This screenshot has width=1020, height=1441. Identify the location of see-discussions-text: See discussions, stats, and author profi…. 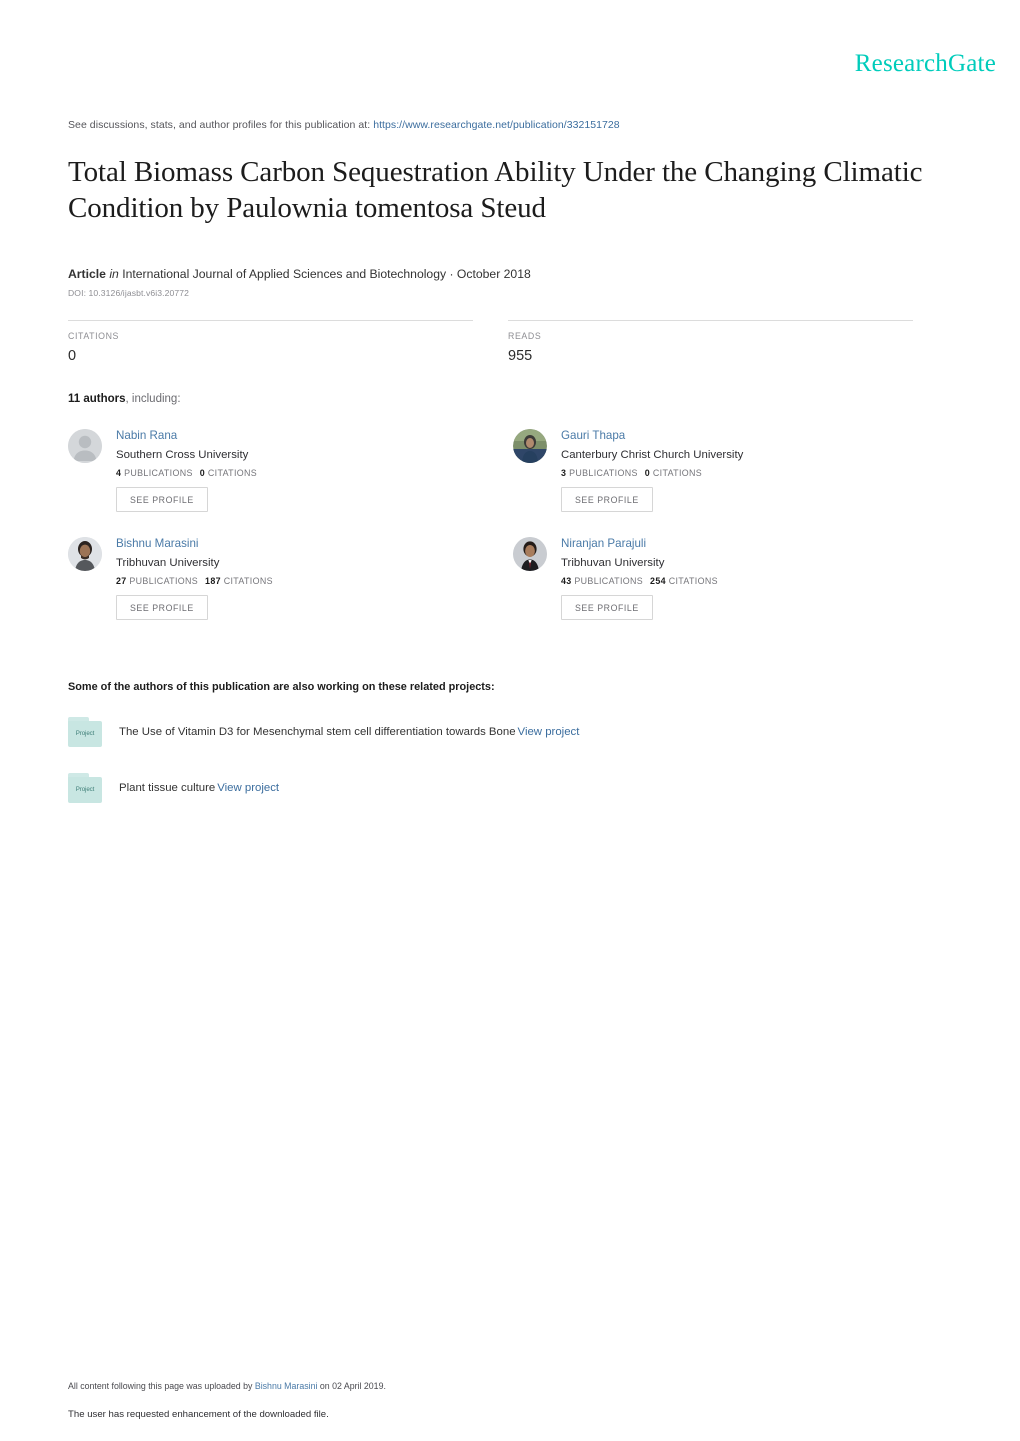
(219, 125).